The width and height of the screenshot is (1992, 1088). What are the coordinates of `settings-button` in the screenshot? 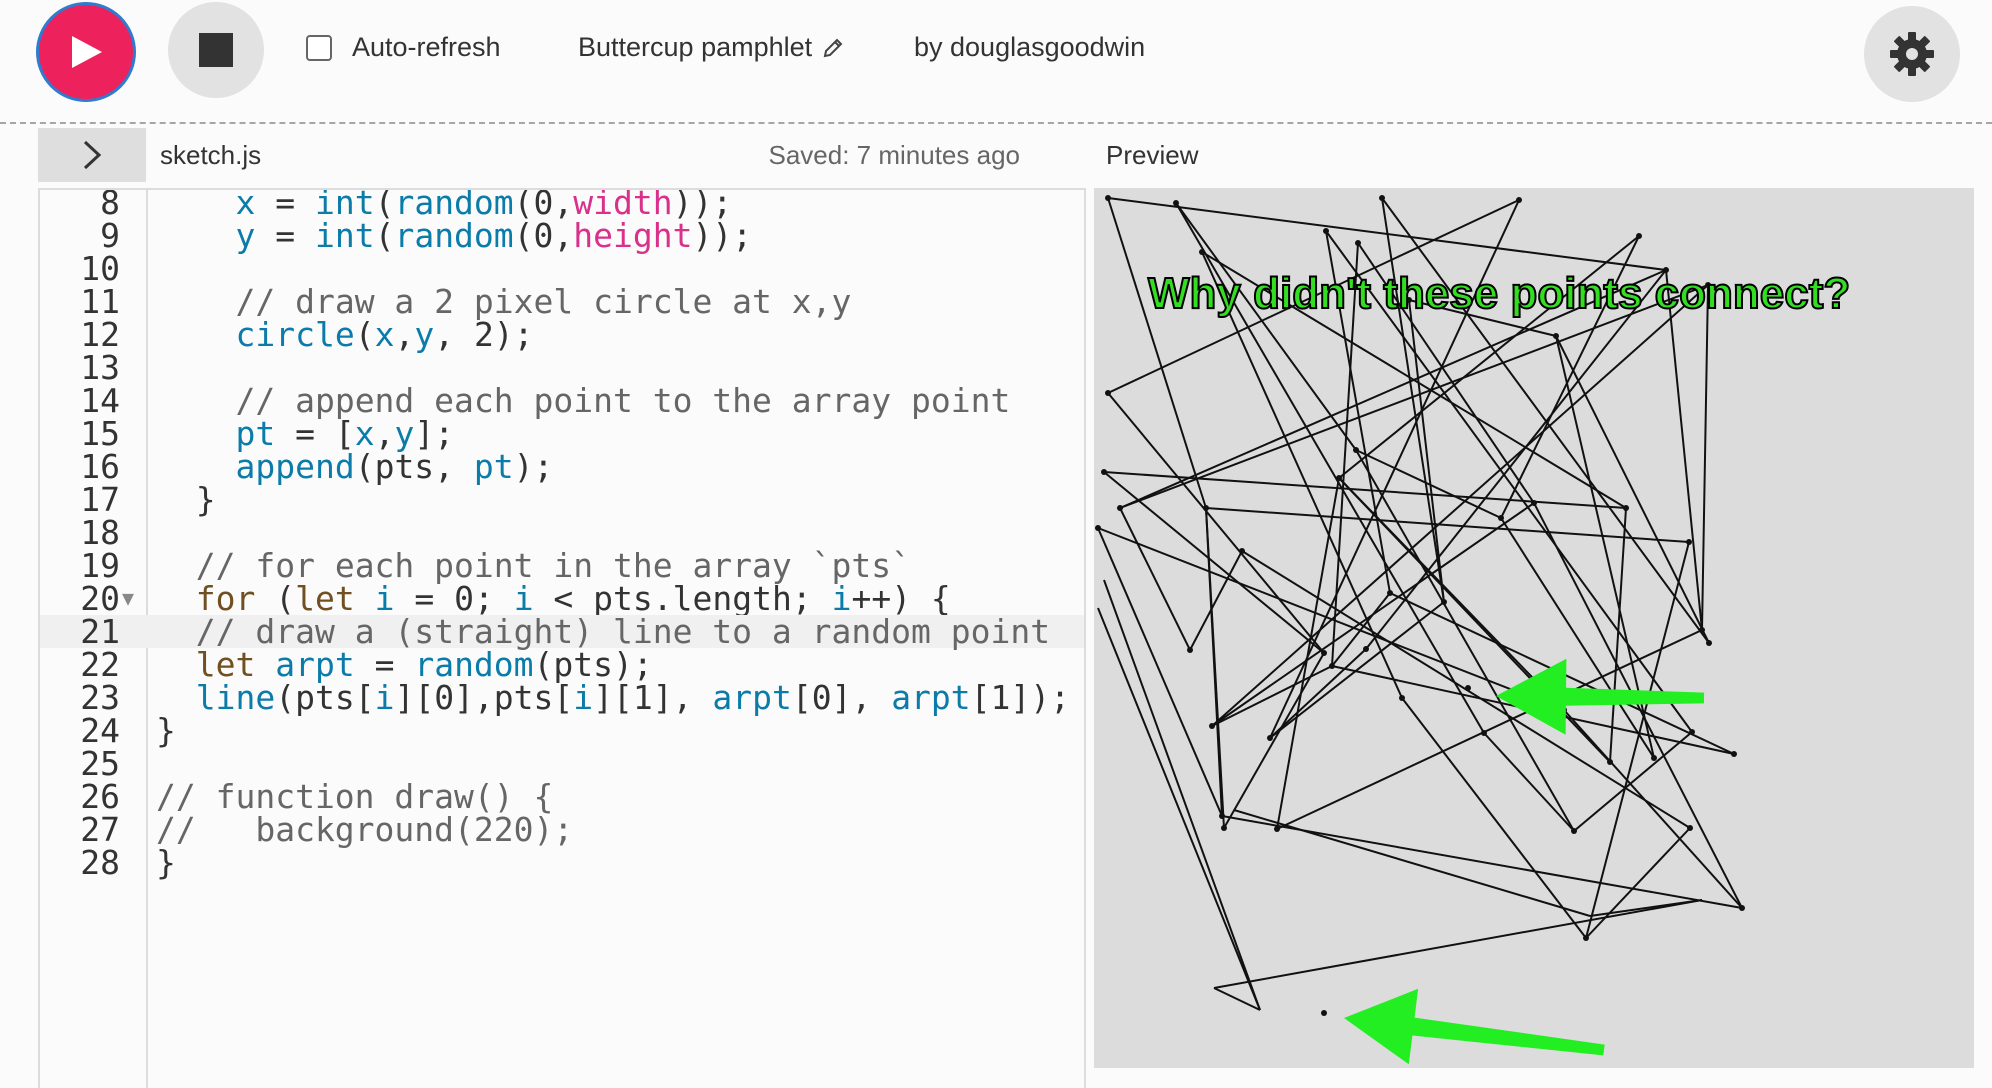 It's located at (1912, 54).